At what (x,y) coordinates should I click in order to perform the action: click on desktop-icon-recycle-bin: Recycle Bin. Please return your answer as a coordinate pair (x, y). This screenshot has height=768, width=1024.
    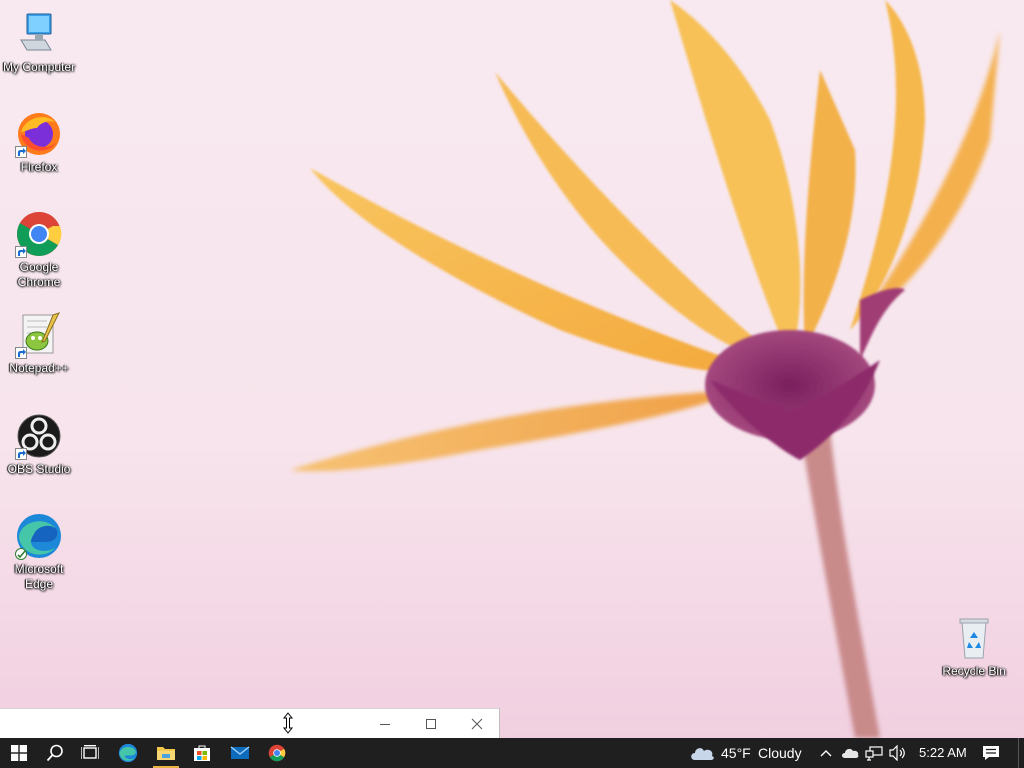
    Looking at the image, I should click on (974, 646).